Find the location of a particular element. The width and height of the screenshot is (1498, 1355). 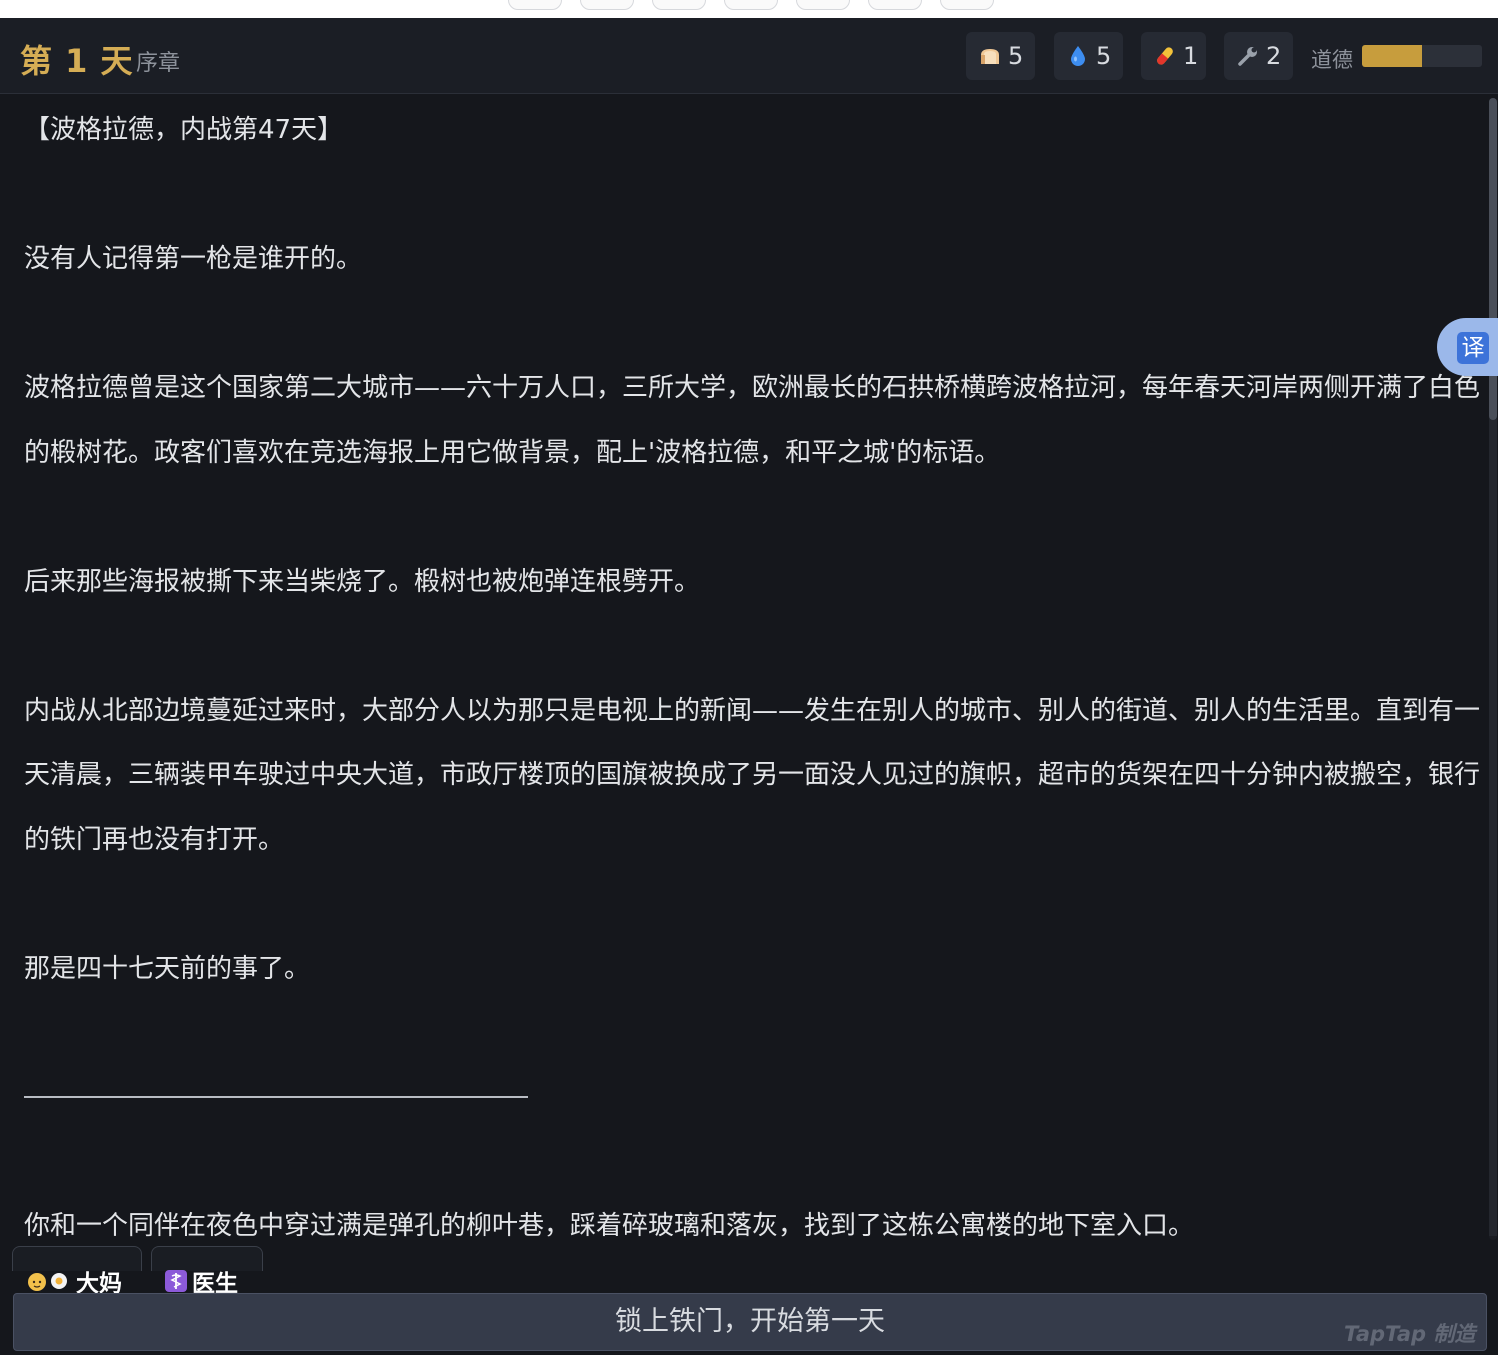

status-header: 第 1 天 序章 5 5 1 2 道德 is located at coordinates (749, 56).